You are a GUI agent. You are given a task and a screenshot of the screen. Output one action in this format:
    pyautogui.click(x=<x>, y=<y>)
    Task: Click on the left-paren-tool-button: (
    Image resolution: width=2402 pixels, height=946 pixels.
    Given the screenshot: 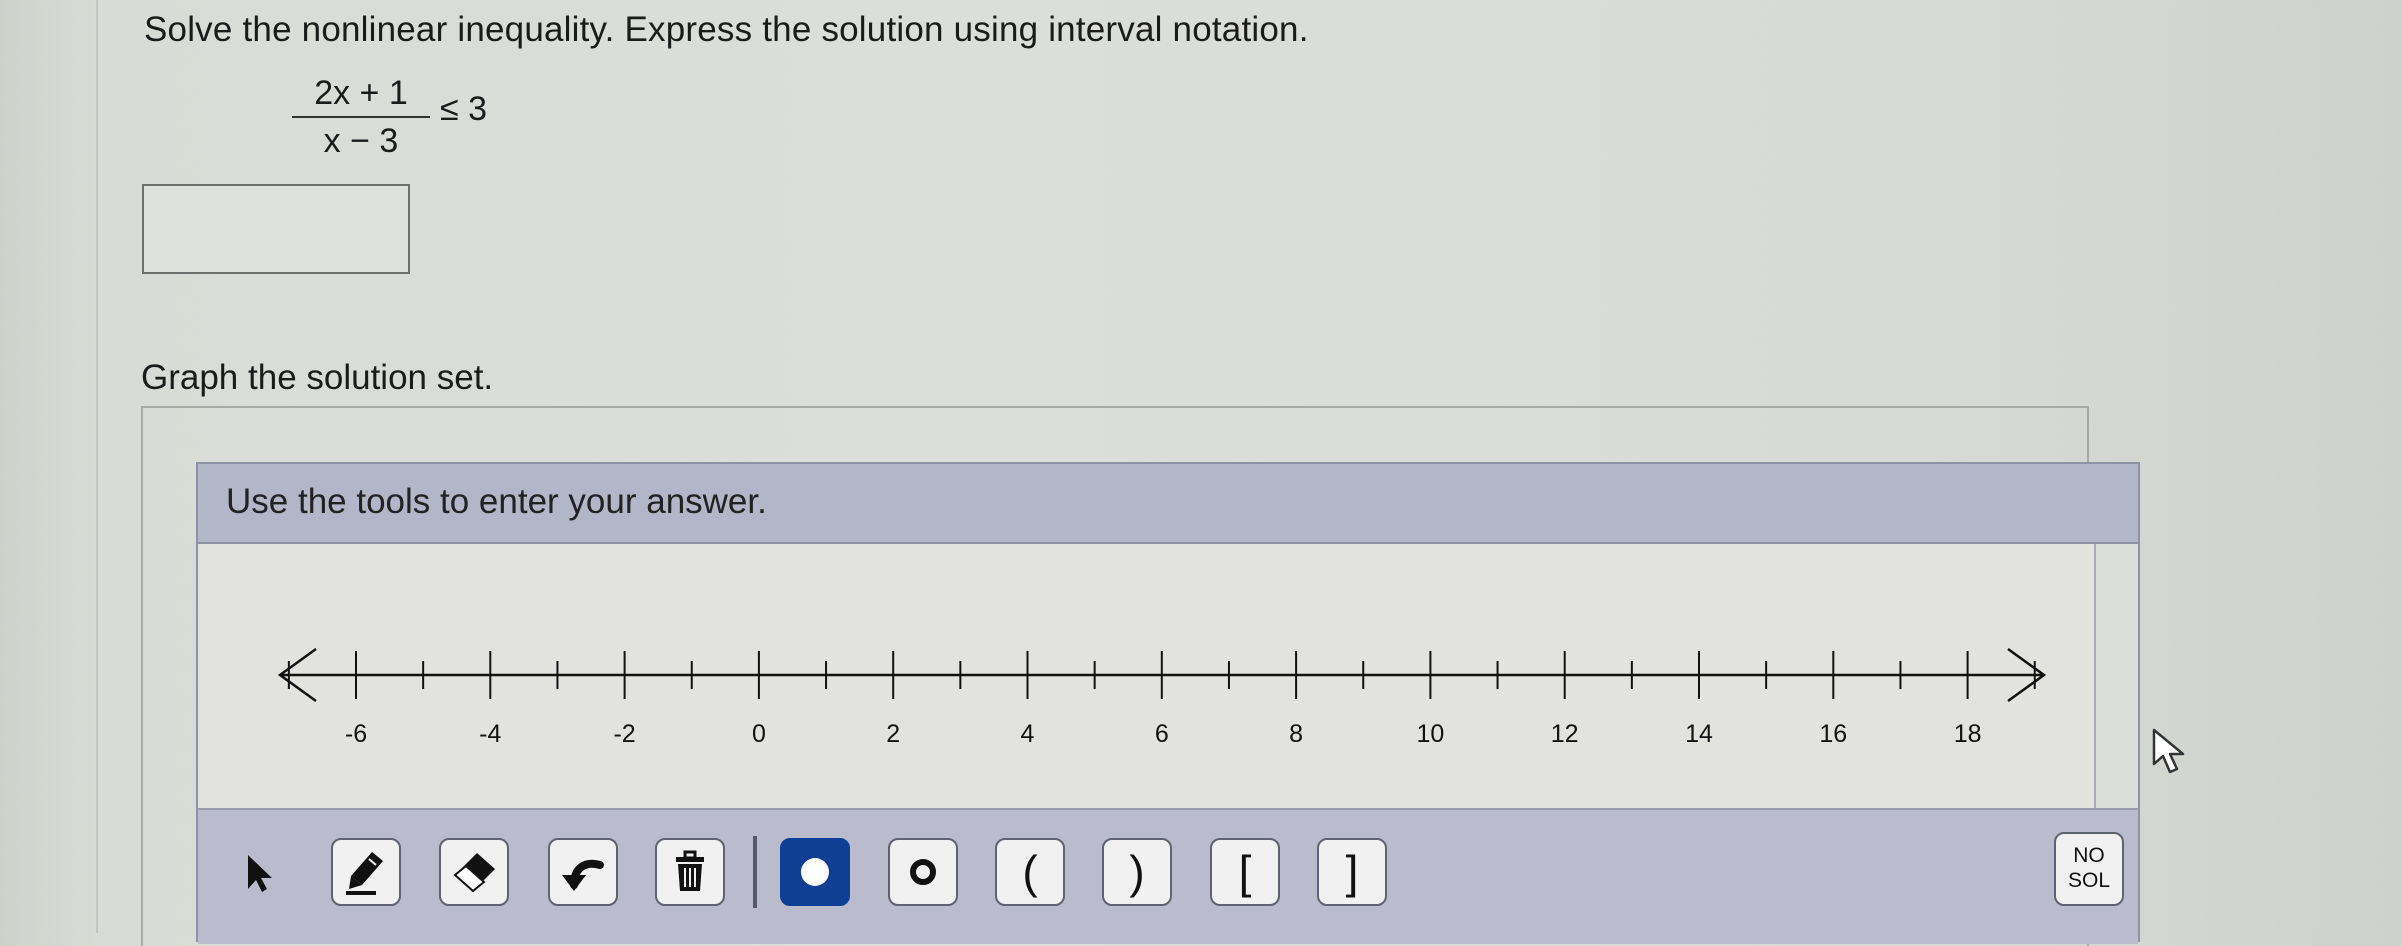 What is the action you would take?
    pyautogui.click(x=1030, y=872)
    